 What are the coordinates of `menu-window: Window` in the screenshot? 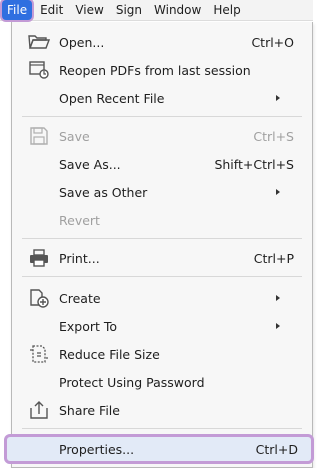 It's located at (177, 10).